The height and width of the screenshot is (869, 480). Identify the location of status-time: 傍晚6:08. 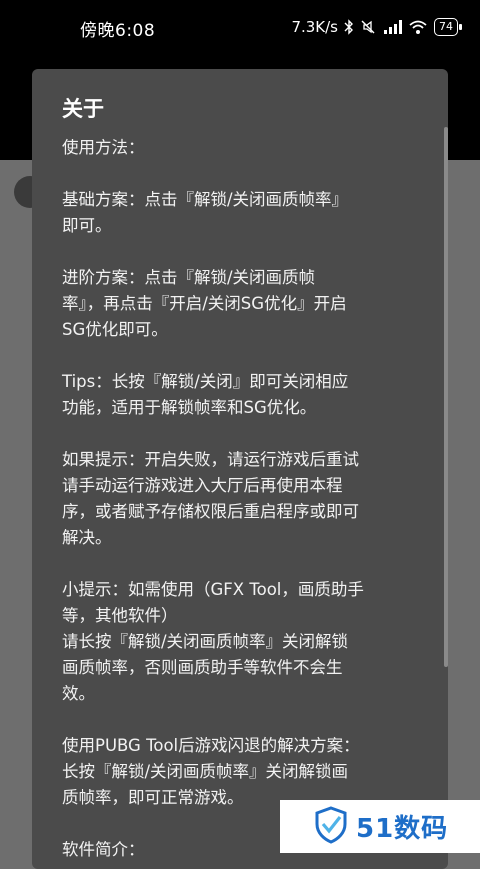
(118, 31).